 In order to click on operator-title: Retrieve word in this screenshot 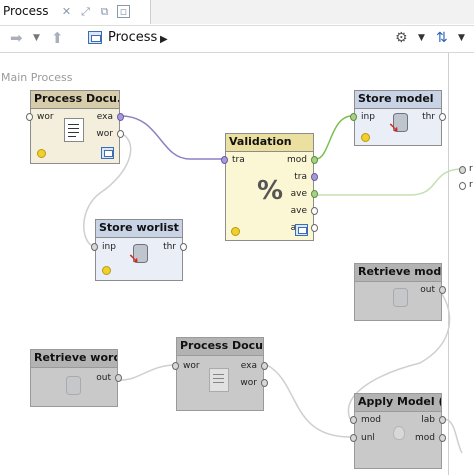, I will do `click(74, 359)`.